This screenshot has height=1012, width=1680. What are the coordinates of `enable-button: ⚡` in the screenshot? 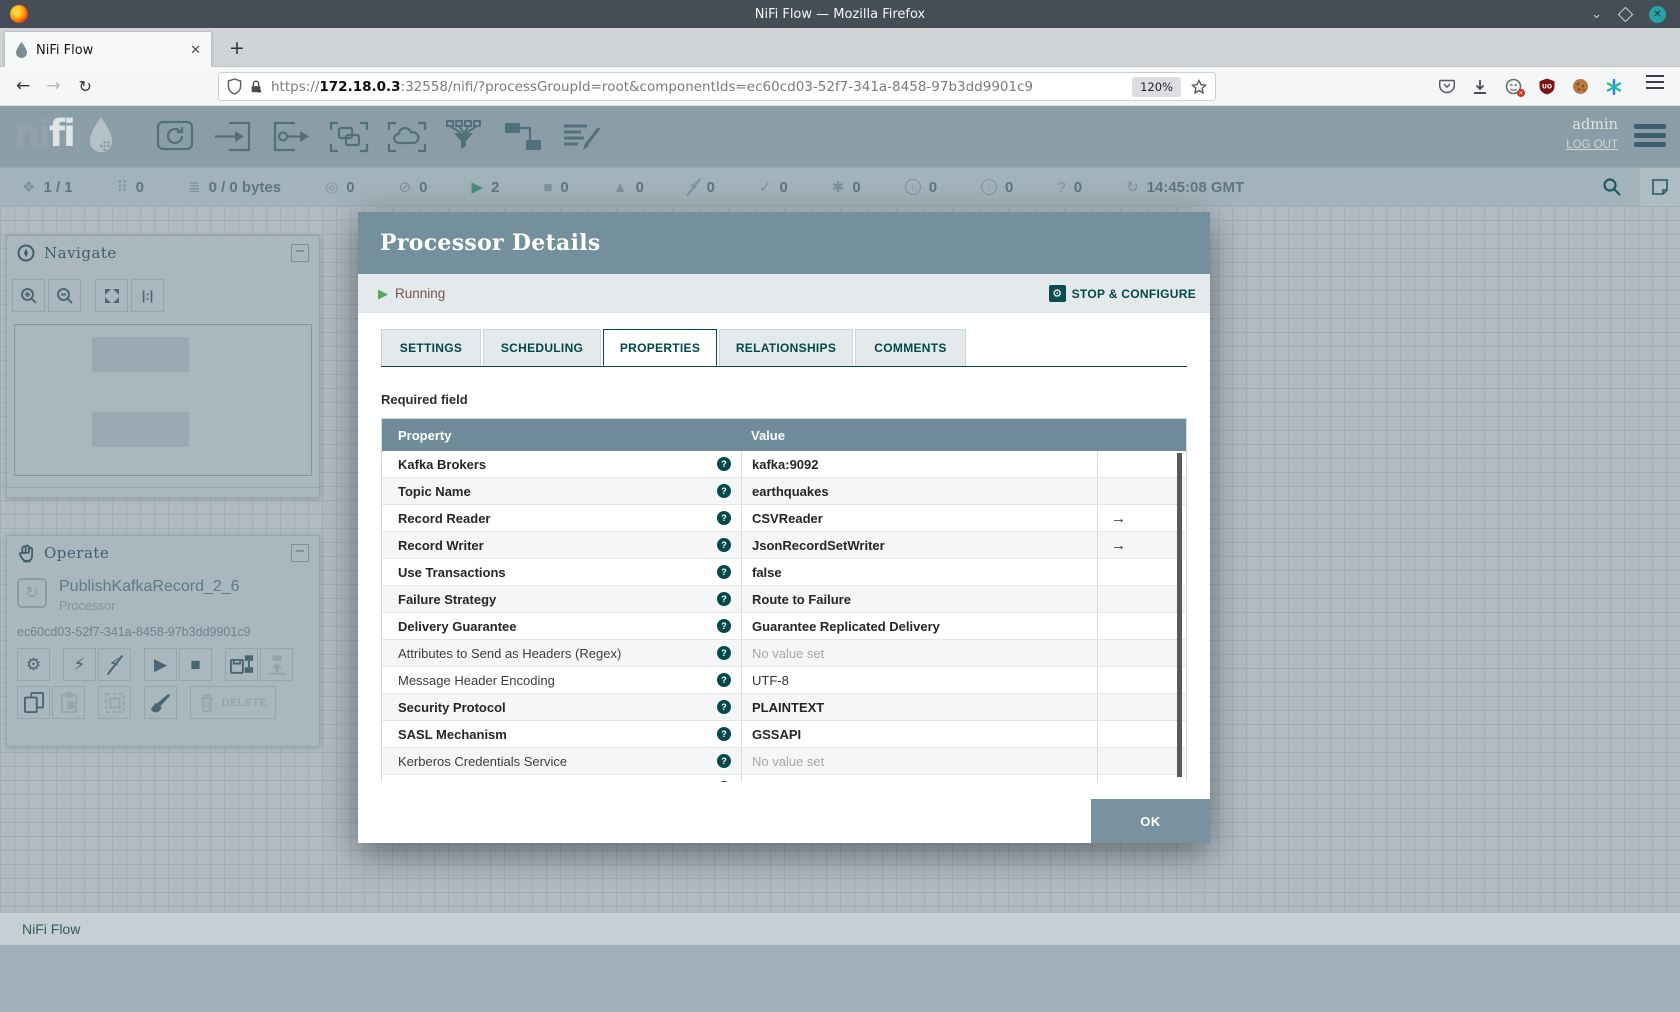 It's located at (79, 664).